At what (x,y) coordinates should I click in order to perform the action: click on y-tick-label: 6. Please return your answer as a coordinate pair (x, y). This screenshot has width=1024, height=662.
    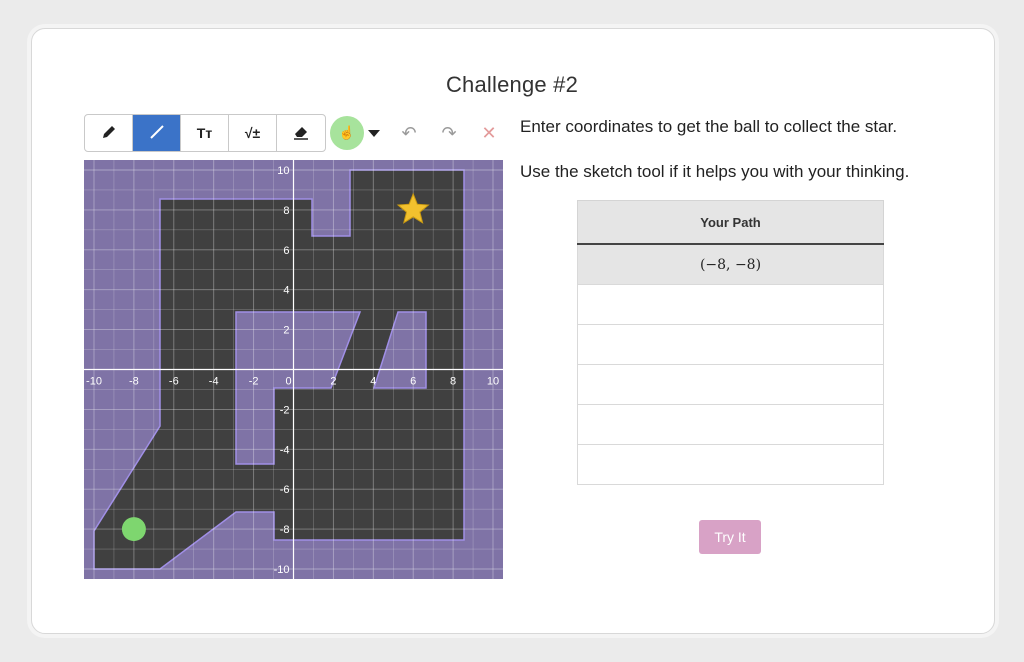
    Looking at the image, I should click on (286, 251).